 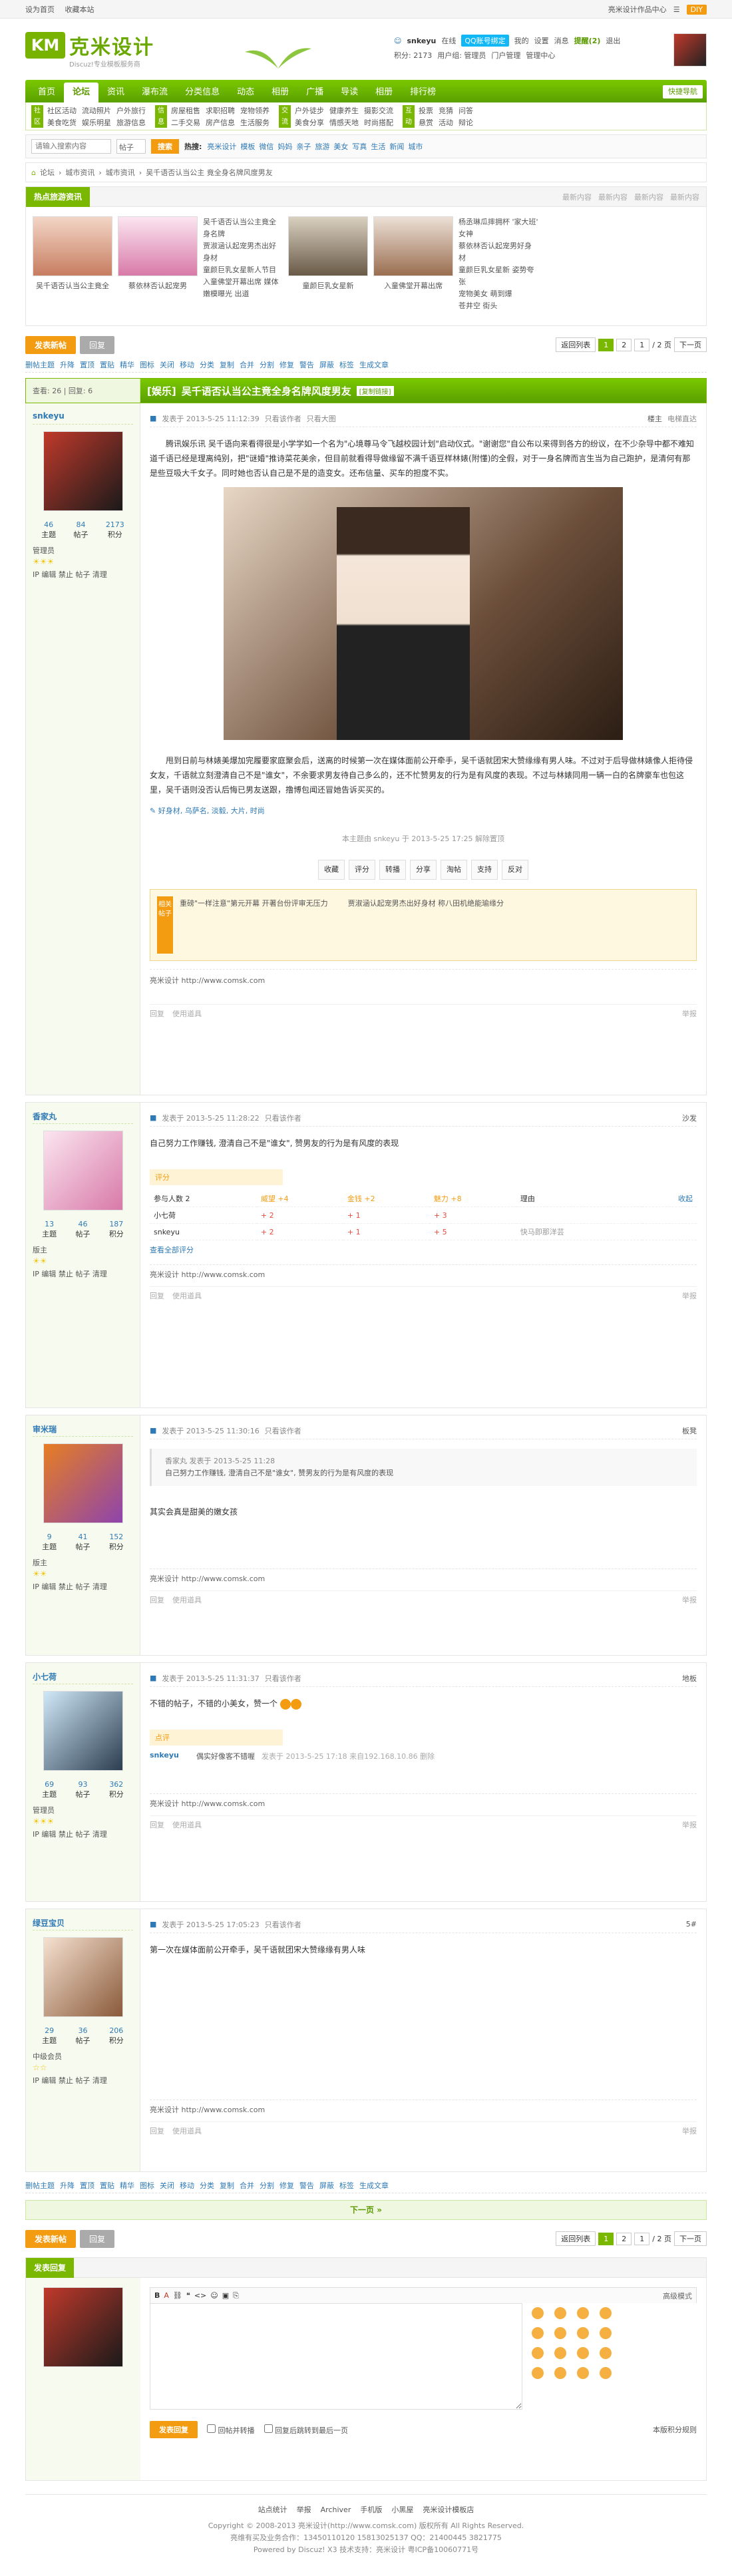 What do you see at coordinates (421, 41) in the screenshot?
I see `user-name: snkeyu` at bounding box center [421, 41].